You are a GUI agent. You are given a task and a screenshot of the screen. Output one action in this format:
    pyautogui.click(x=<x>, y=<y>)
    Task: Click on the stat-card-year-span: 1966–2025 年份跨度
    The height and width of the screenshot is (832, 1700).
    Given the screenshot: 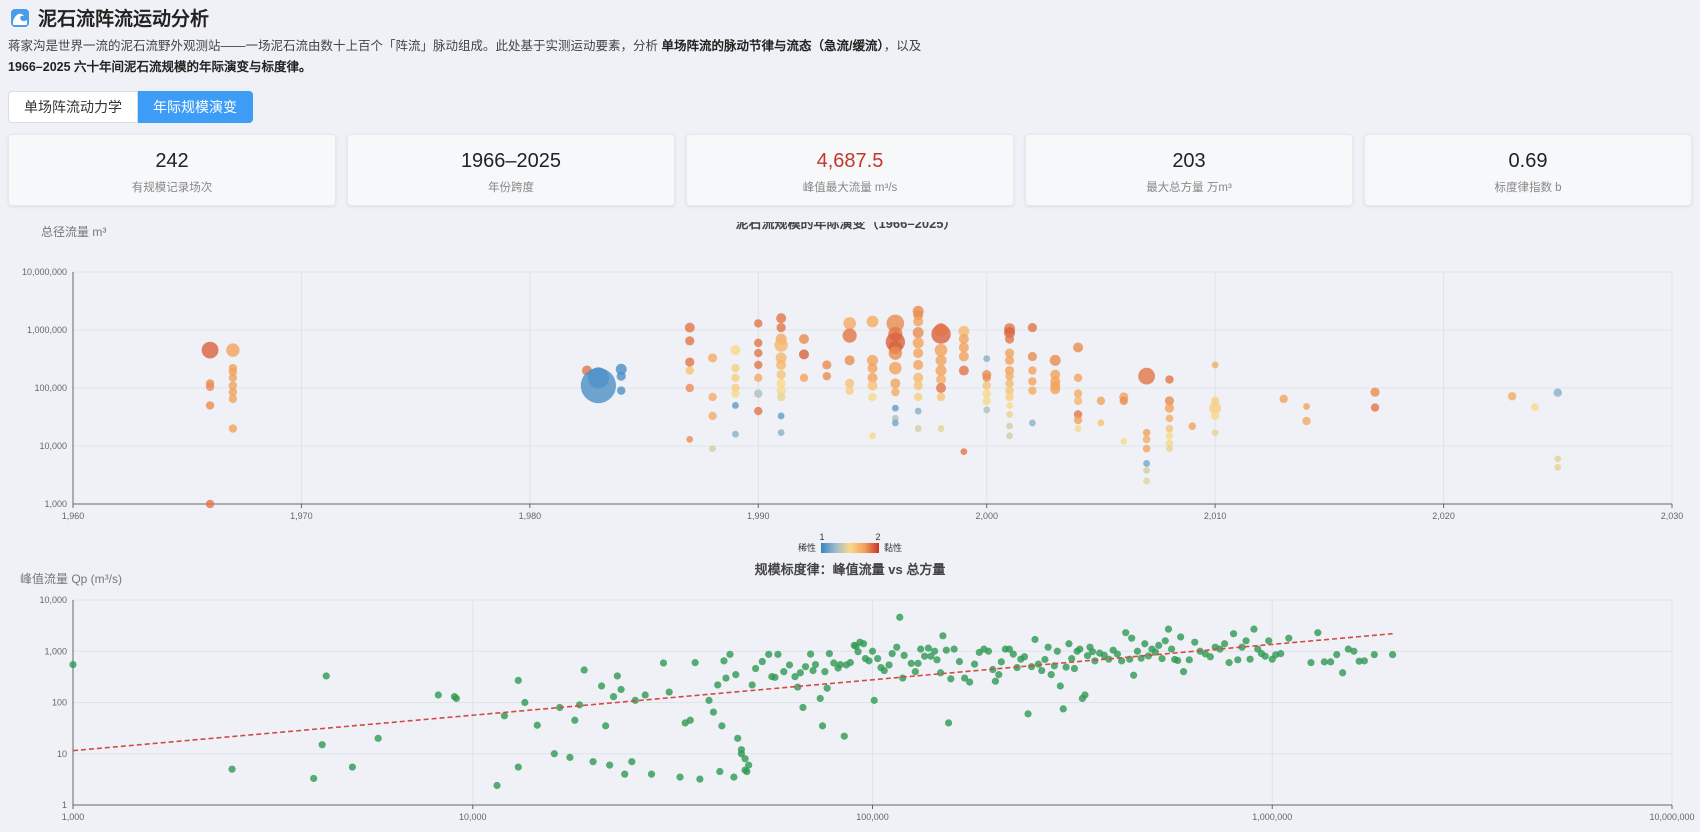 What is the action you would take?
    pyautogui.click(x=511, y=170)
    